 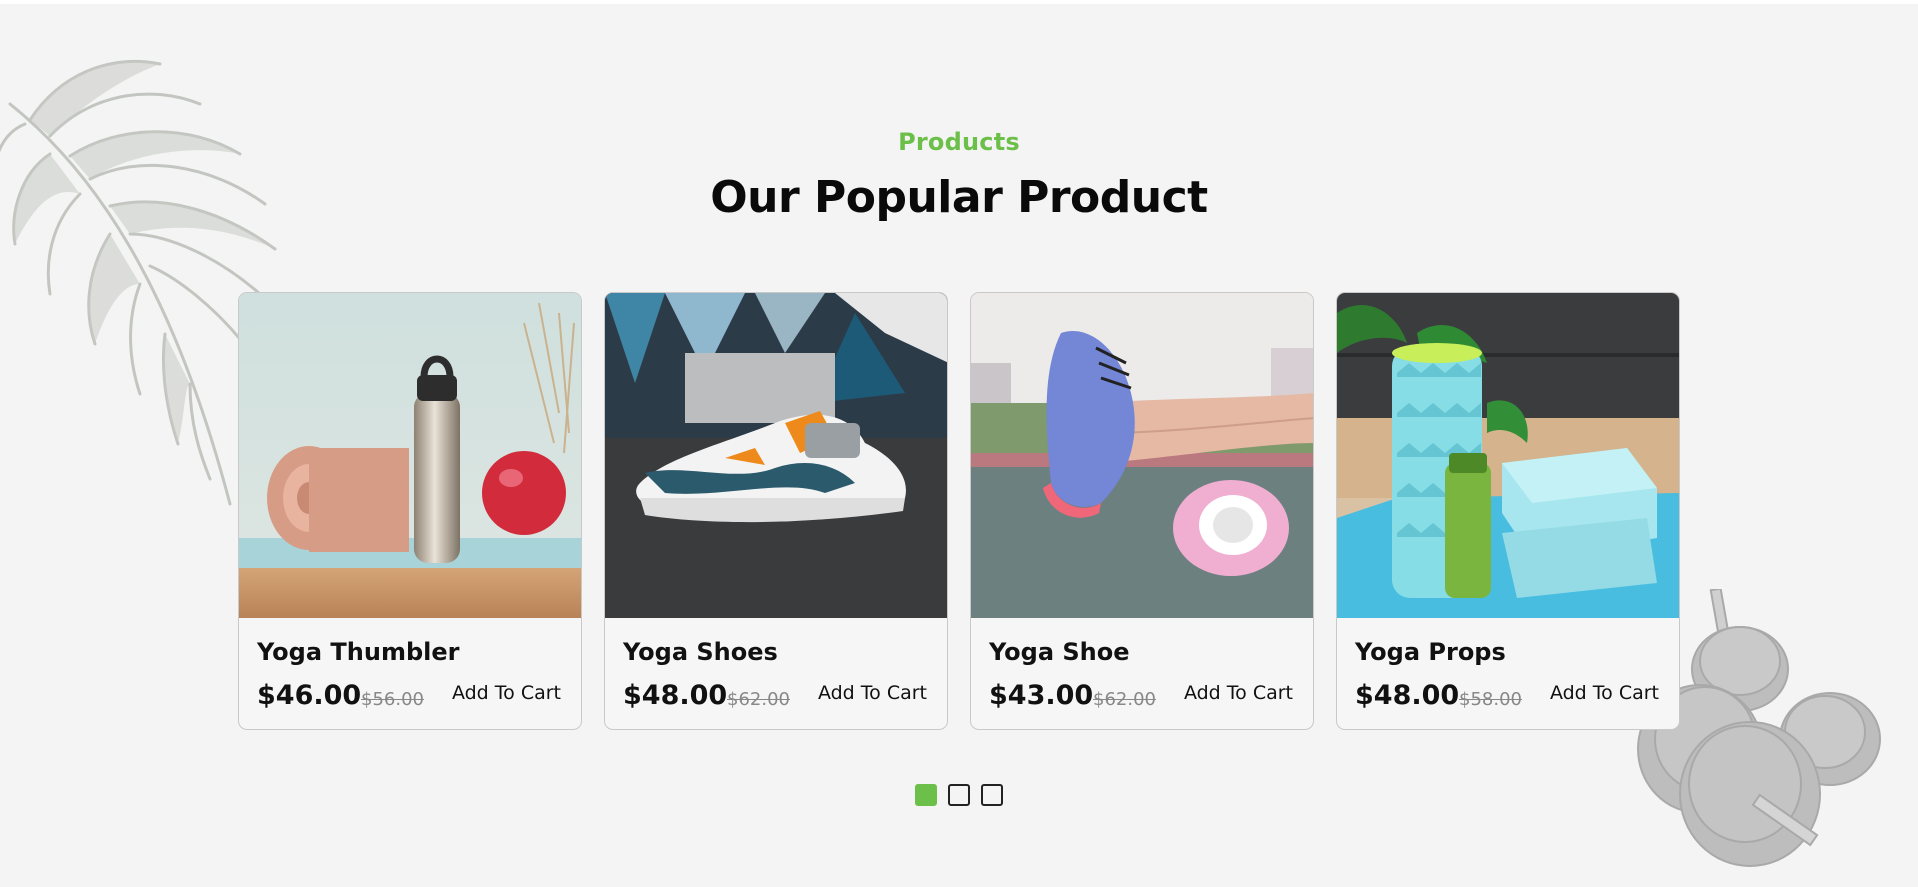 I want to click on product-card: Yoga Thumbler $46.00 $56.00 Add To Cart, so click(x=410, y=511).